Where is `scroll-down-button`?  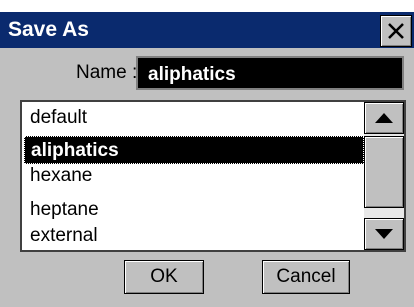
scroll-down-button is located at coordinates (384, 234).